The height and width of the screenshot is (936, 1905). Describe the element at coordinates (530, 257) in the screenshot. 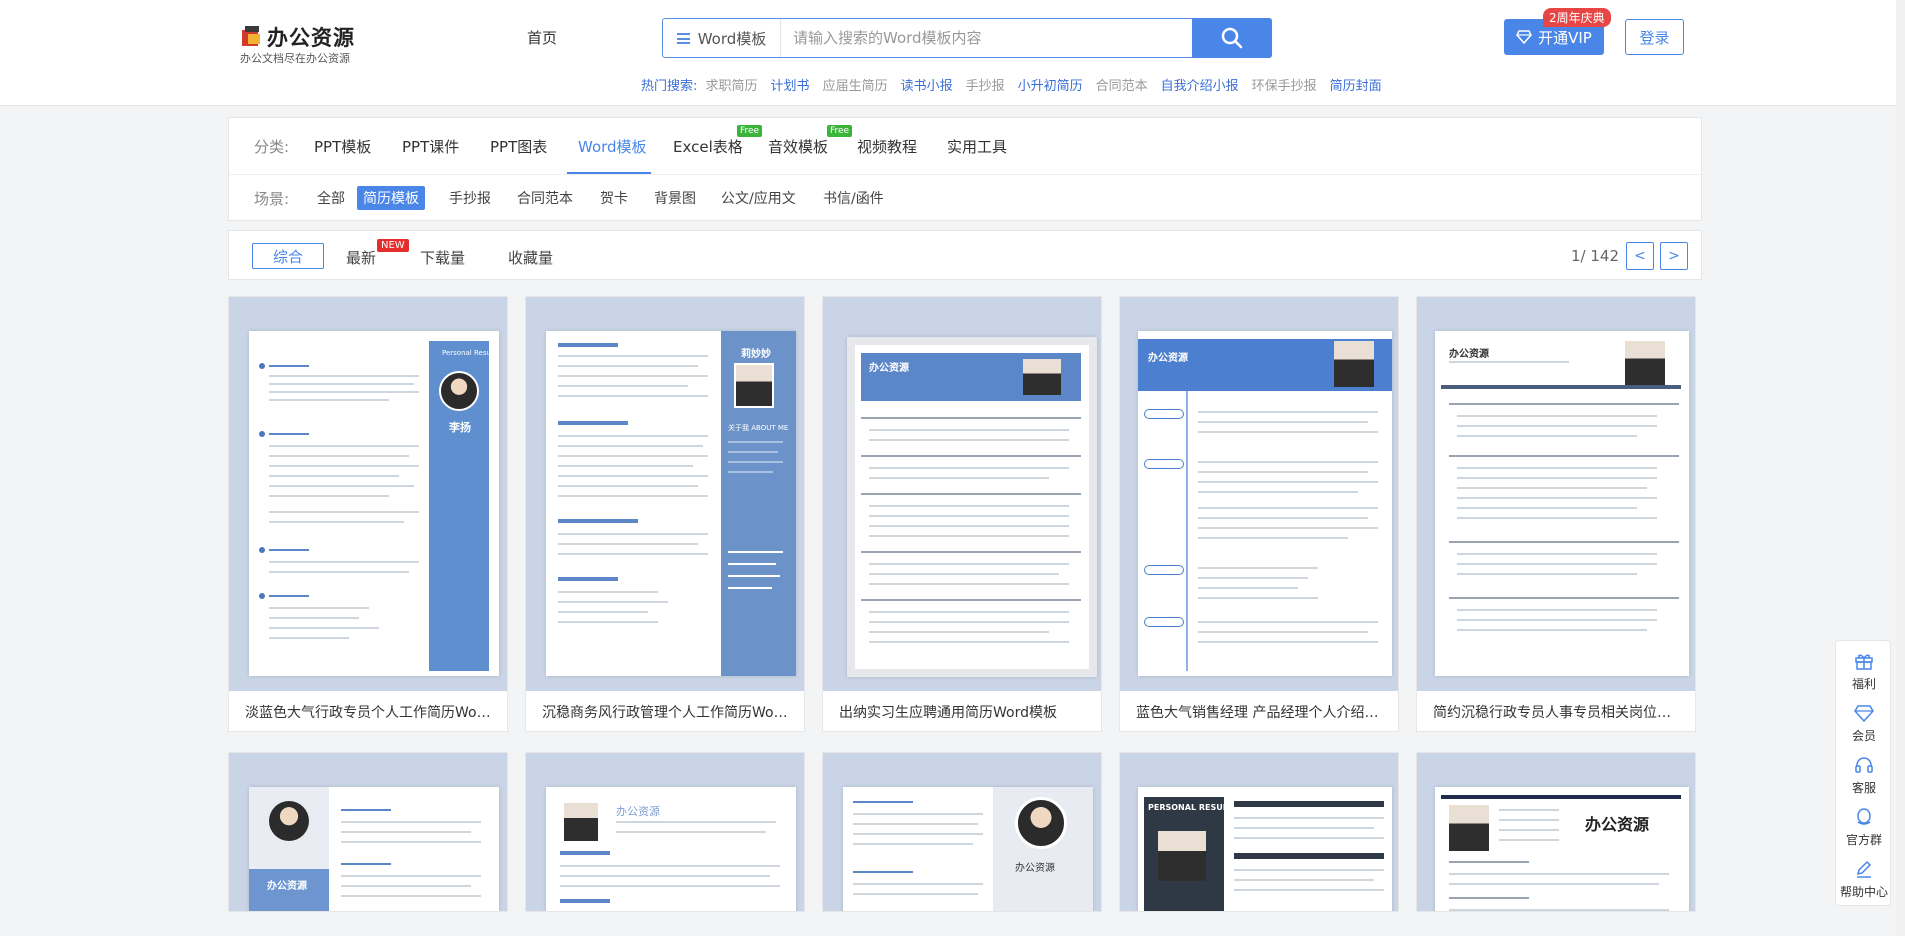

I see `sort-favorites: 收藏量` at that location.